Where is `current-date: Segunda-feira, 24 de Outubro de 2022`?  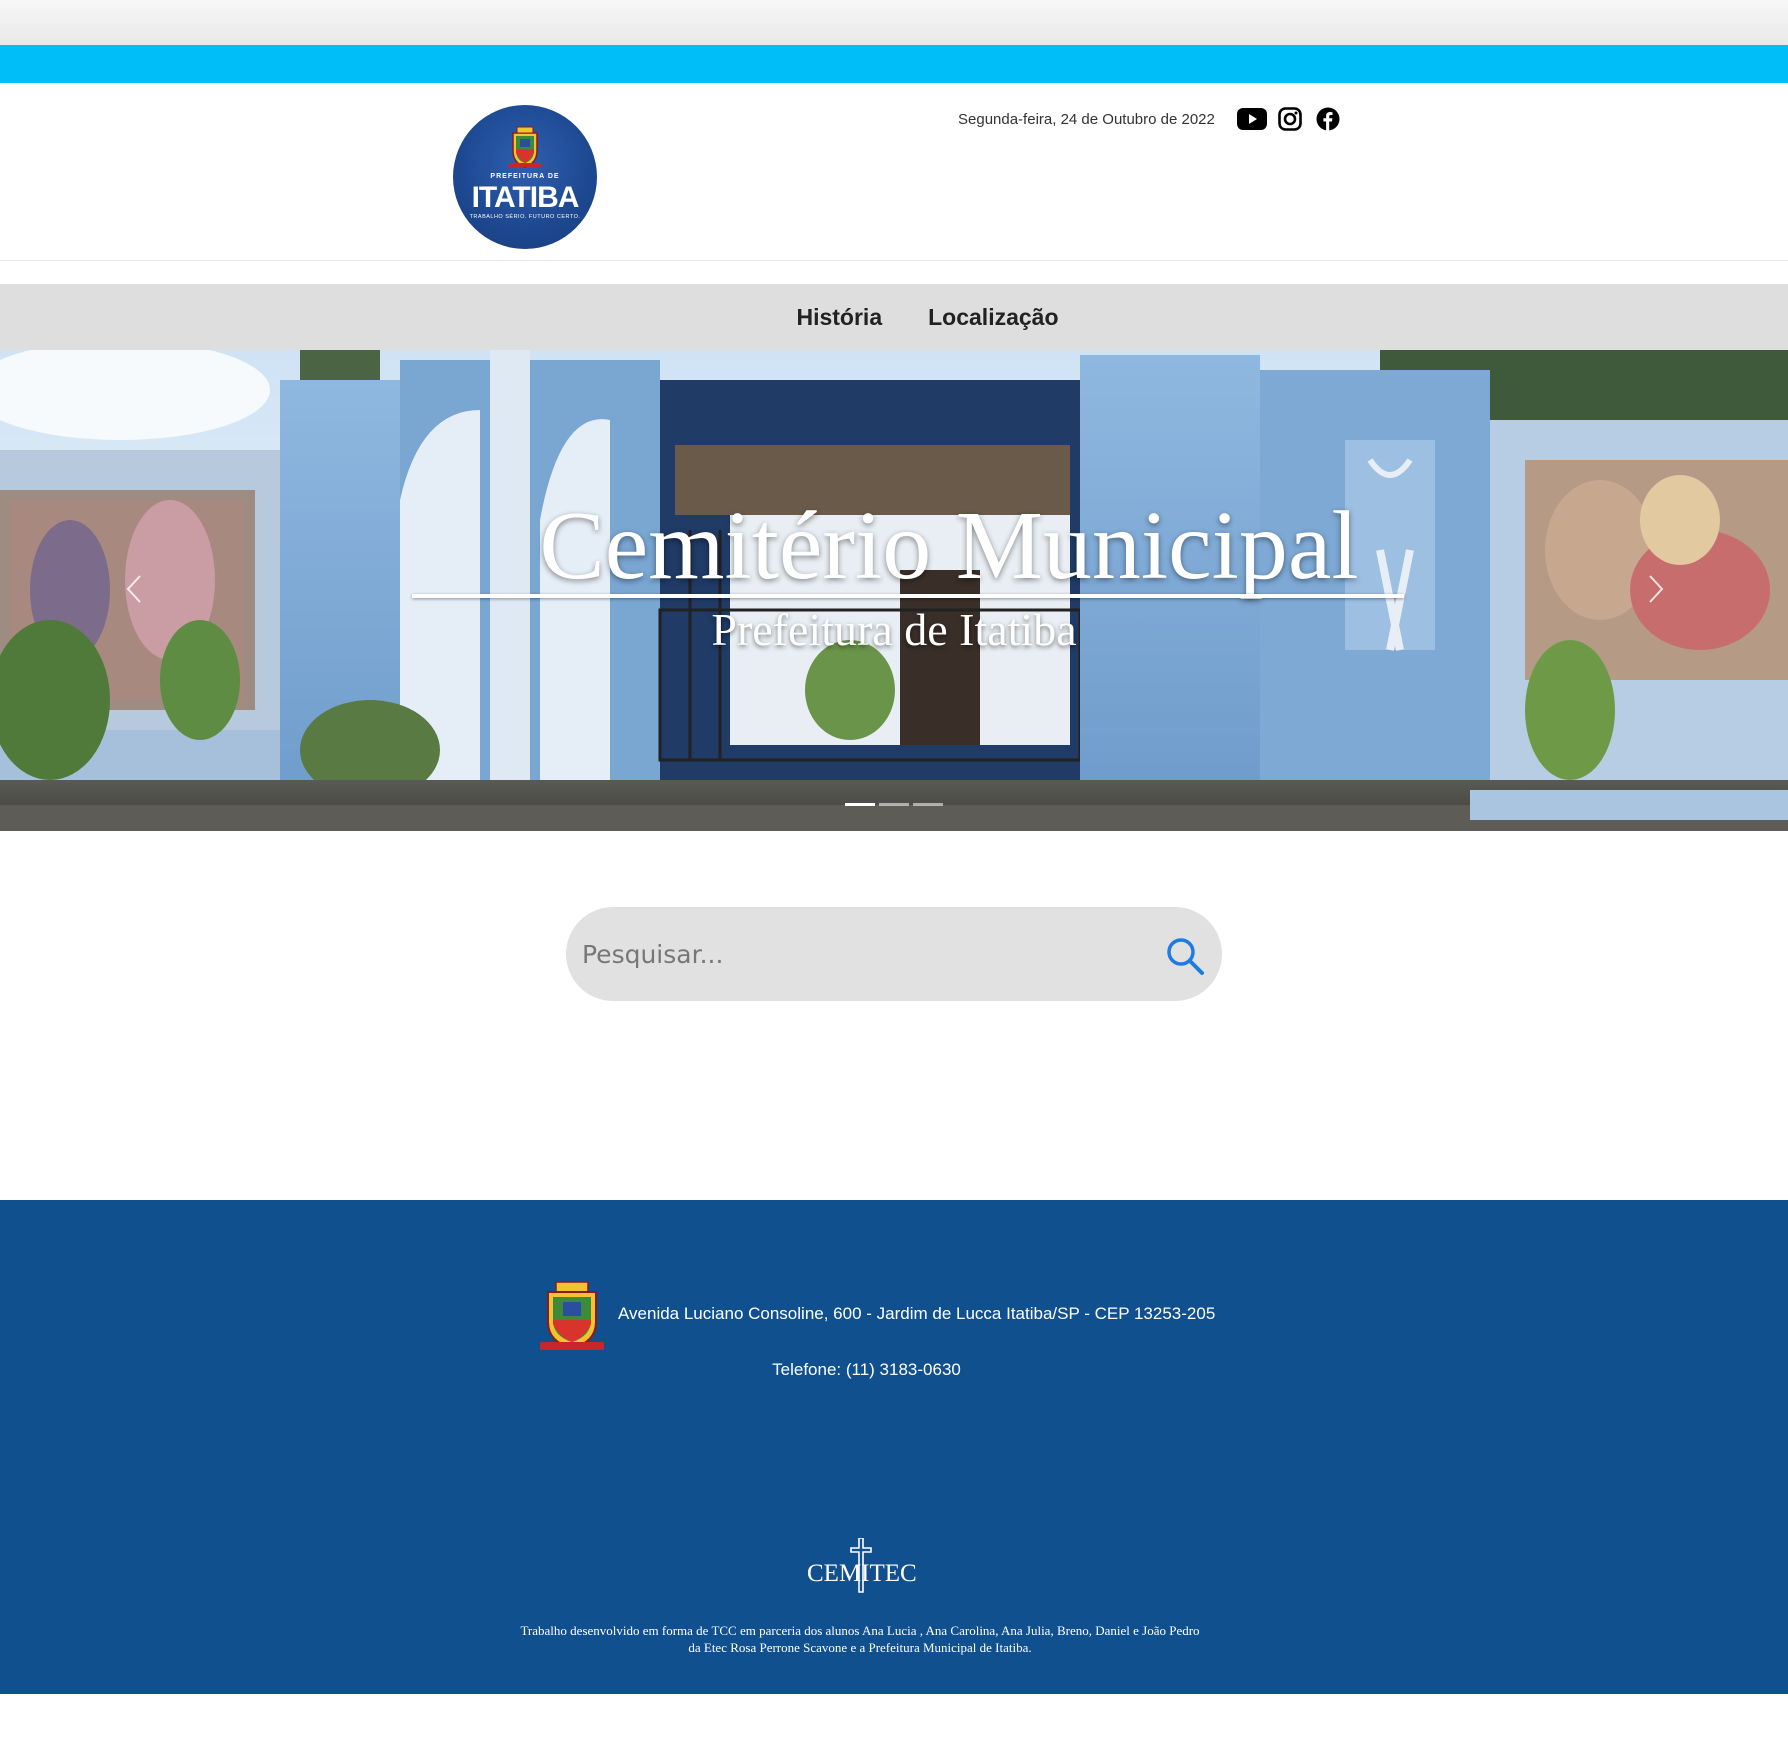
current-date: Segunda-feira, 24 de Outubro de 2022 is located at coordinates (1086, 119).